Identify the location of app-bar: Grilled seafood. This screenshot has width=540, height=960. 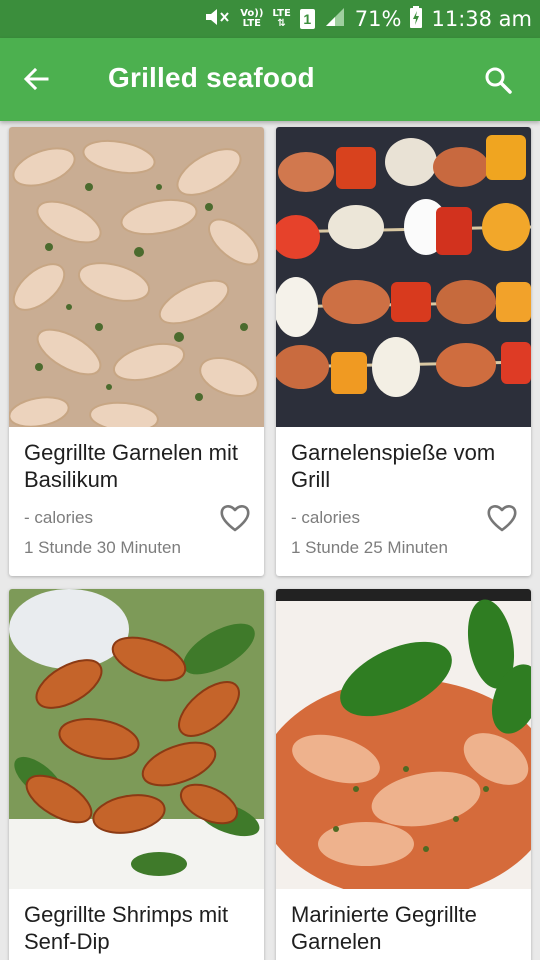
(270, 79).